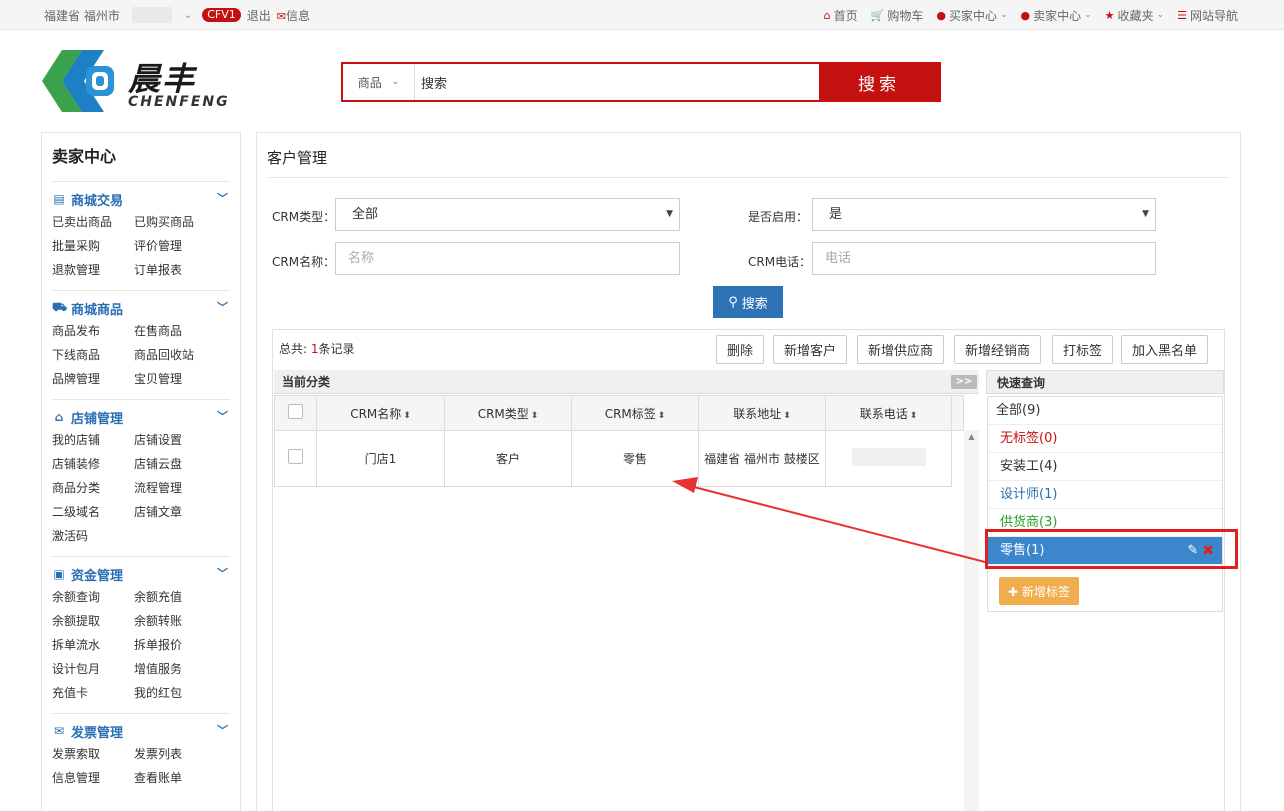 The width and height of the screenshot is (1284, 811). What do you see at coordinates (93, 597) in the screenshot?
I see `sidebar-item: 余额查询` at bounding box center [93, 597].